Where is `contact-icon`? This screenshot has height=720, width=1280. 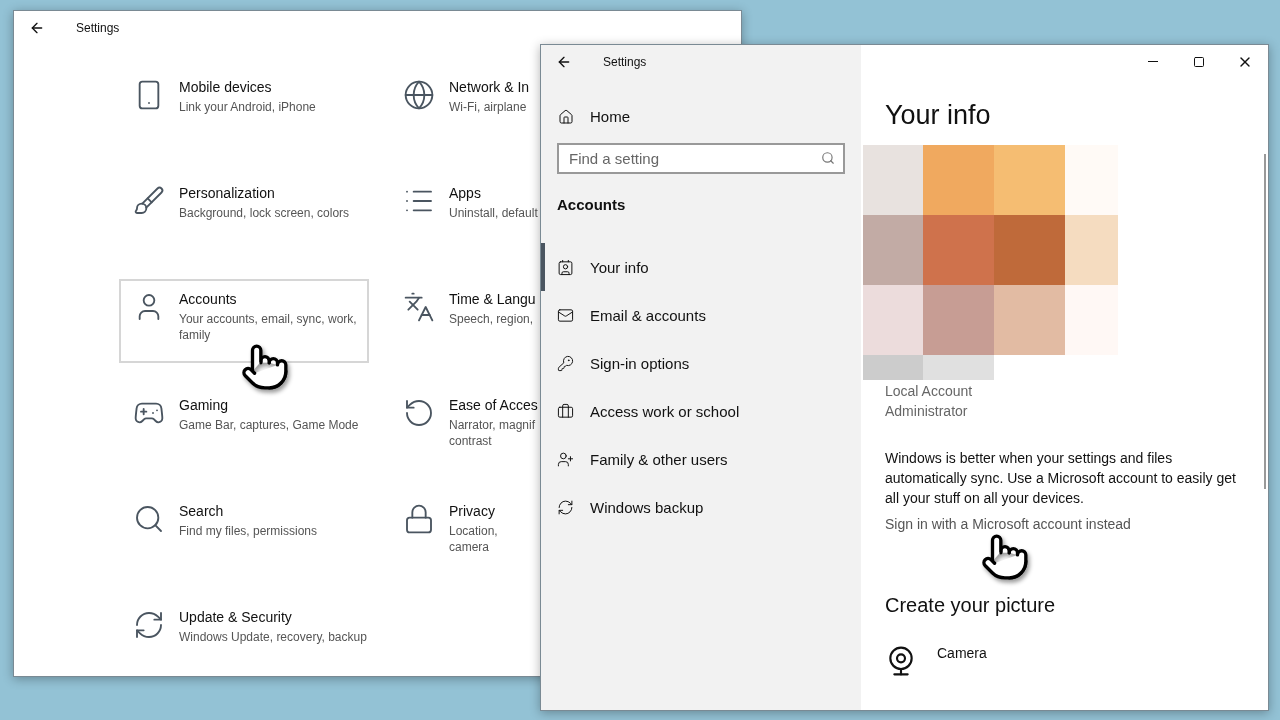 contact-icon is located at coordinates (565, 267).